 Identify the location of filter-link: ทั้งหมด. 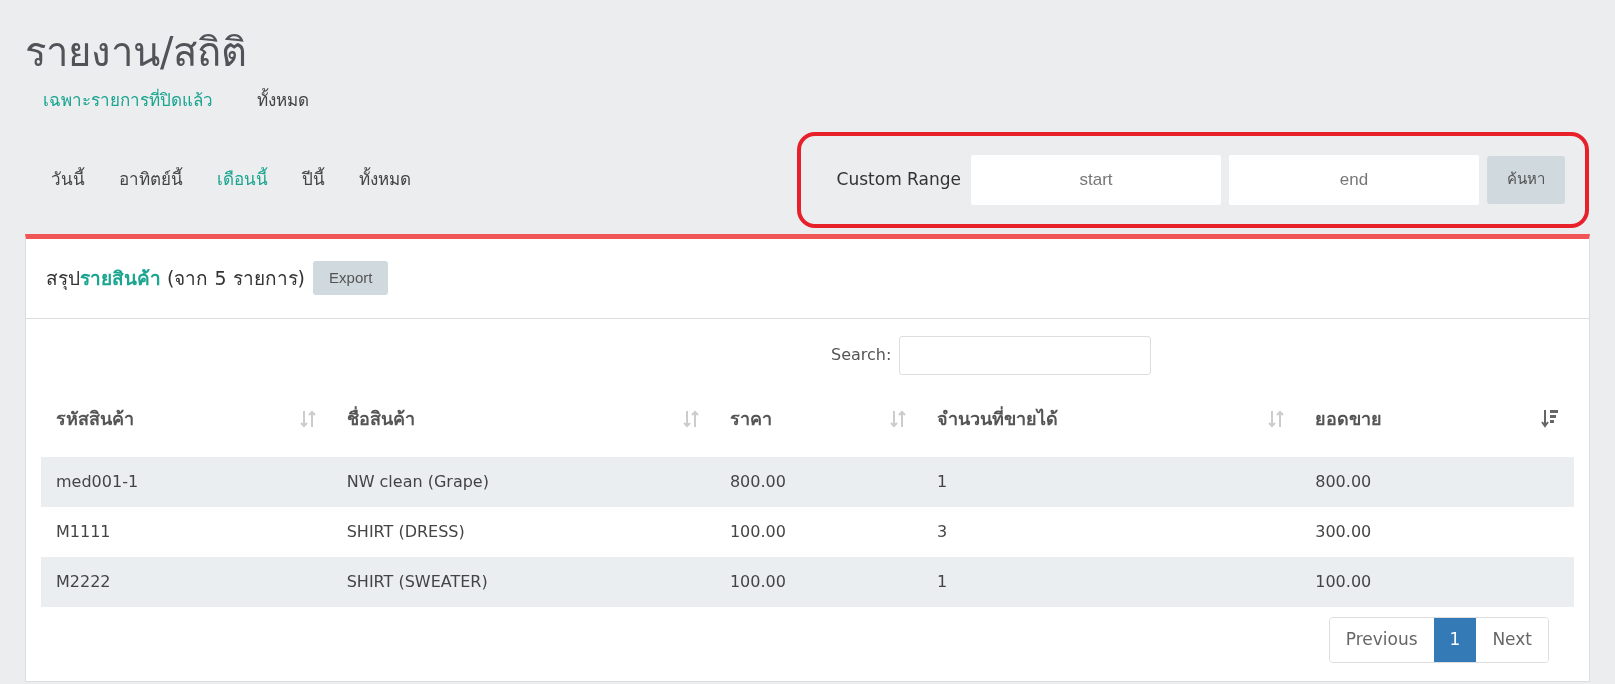
(283, 101).